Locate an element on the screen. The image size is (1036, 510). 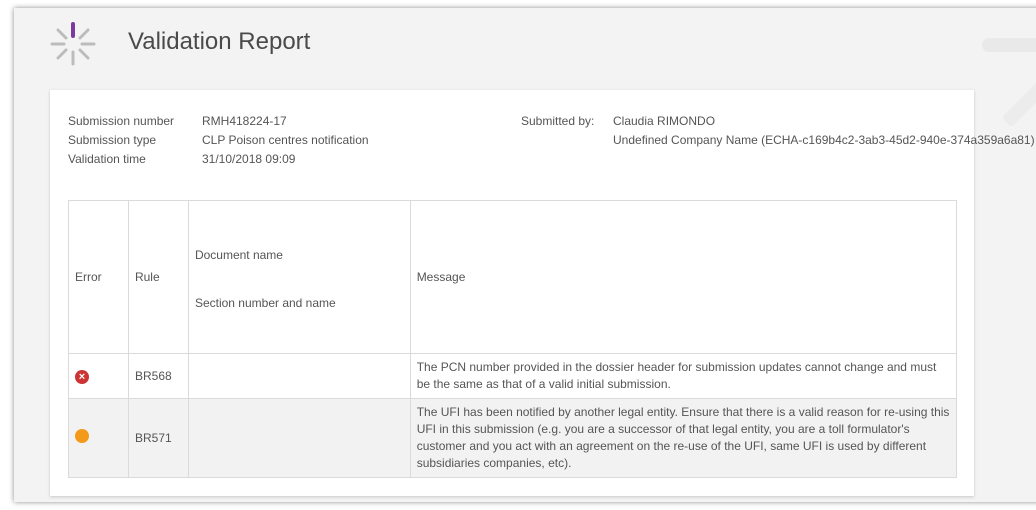
rule-cell: BR568 is located at coordinates (158, 376).